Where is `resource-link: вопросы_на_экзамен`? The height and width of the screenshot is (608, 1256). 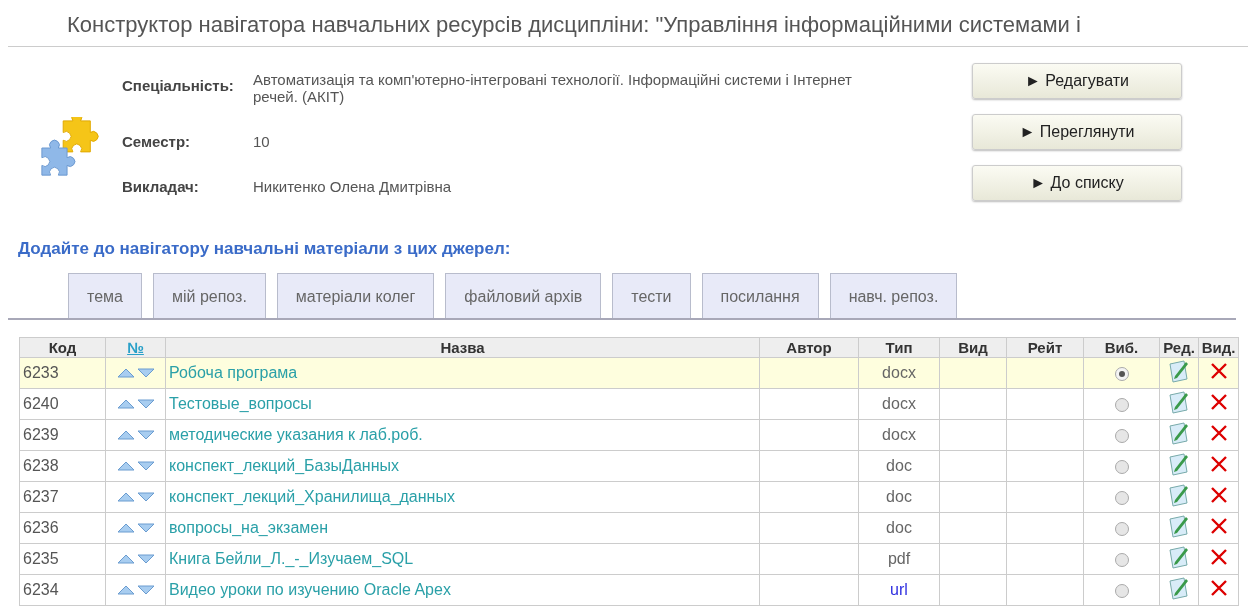
resource-link: вопросы_на_экзамен is located at coordinates (249, 527).